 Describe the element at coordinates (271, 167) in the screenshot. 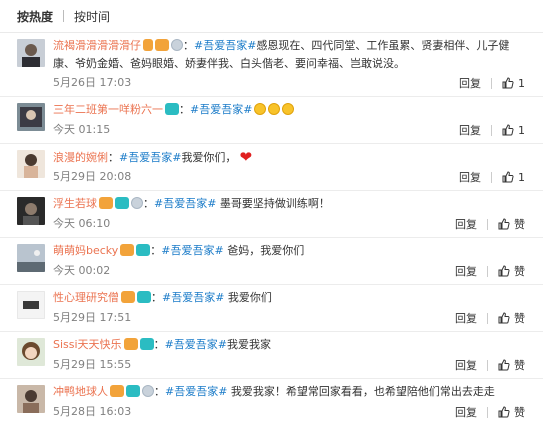

I see `comment-item: 浪漫的婉俐：#吾爱吾家#我爱你们， ❤ 5月29日 20:08 回复 1` at that location.